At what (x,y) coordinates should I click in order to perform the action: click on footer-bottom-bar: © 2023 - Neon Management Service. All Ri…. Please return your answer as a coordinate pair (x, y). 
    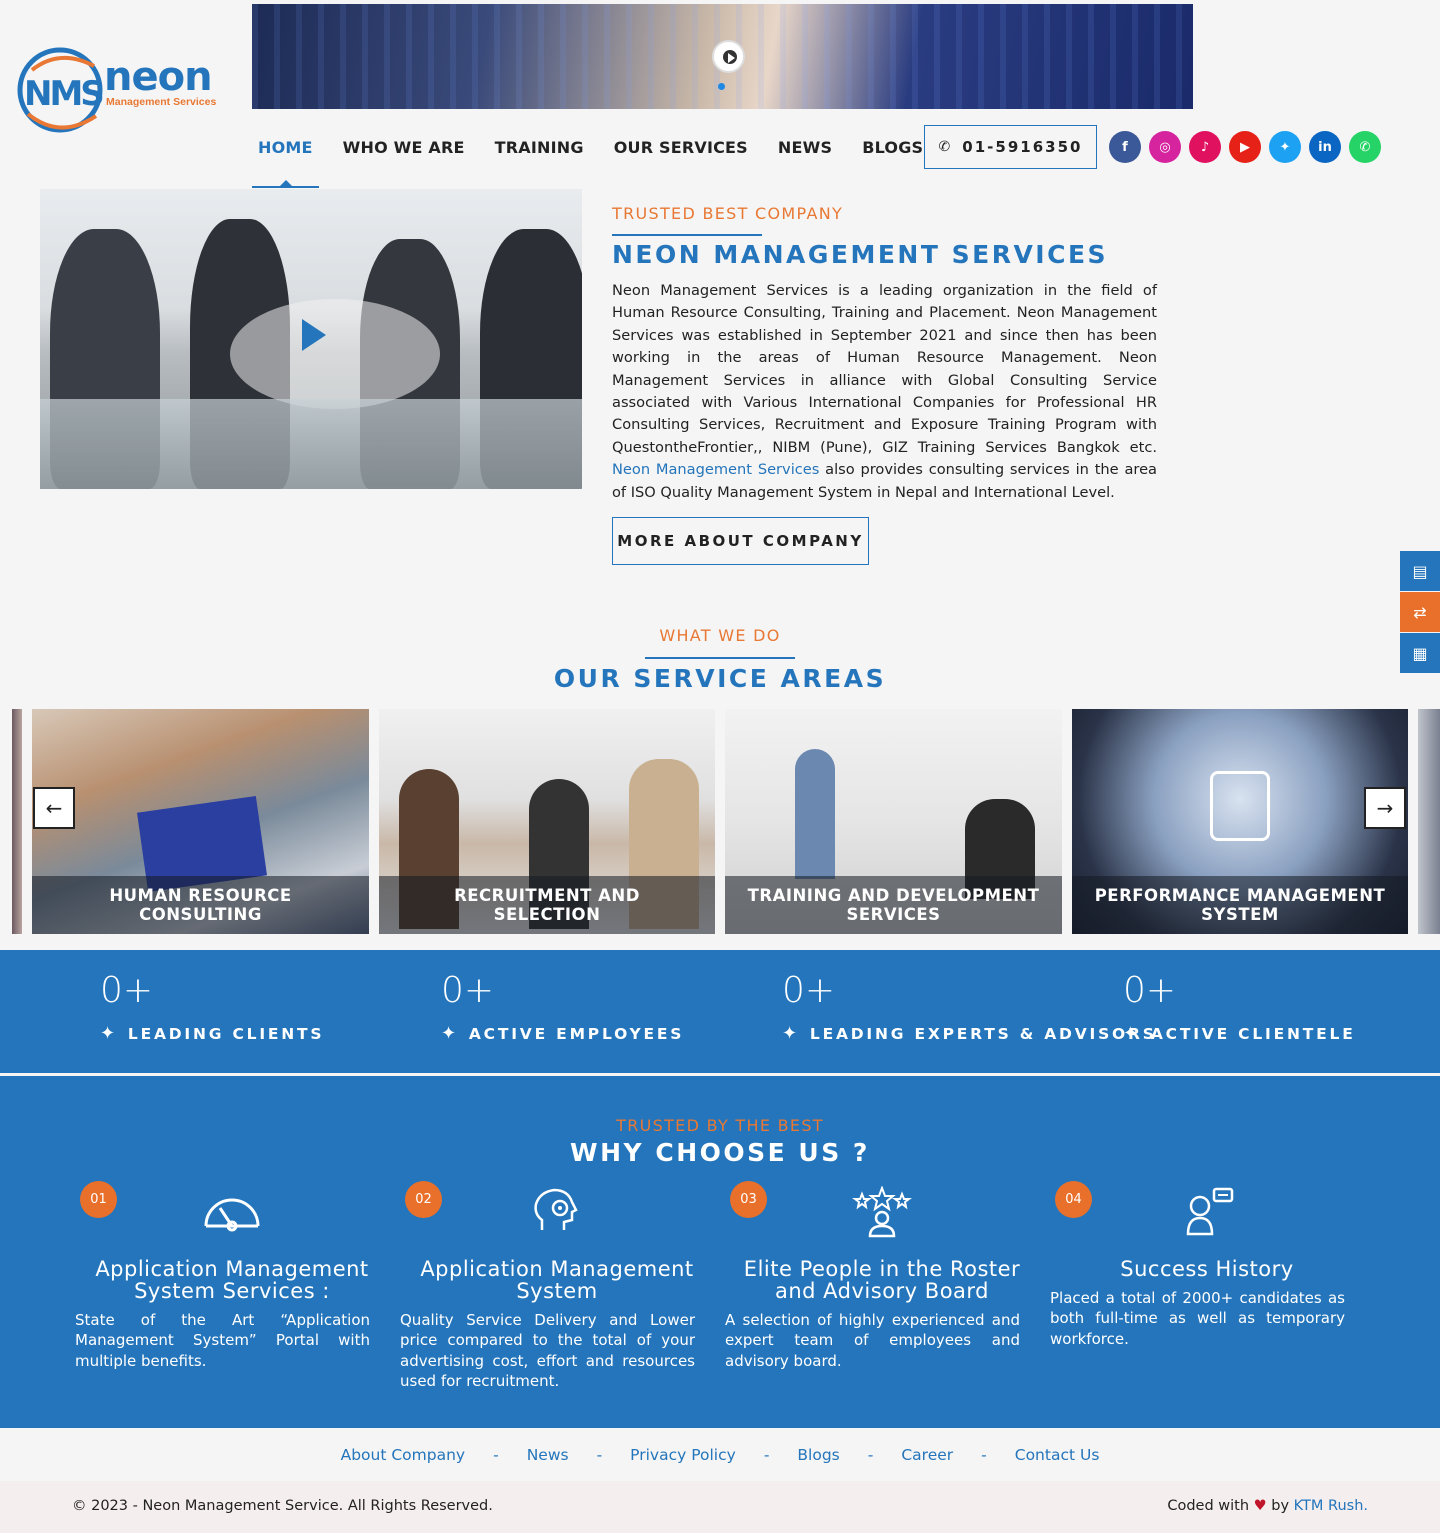
    Looking at the image, I should click on (720, 1507).